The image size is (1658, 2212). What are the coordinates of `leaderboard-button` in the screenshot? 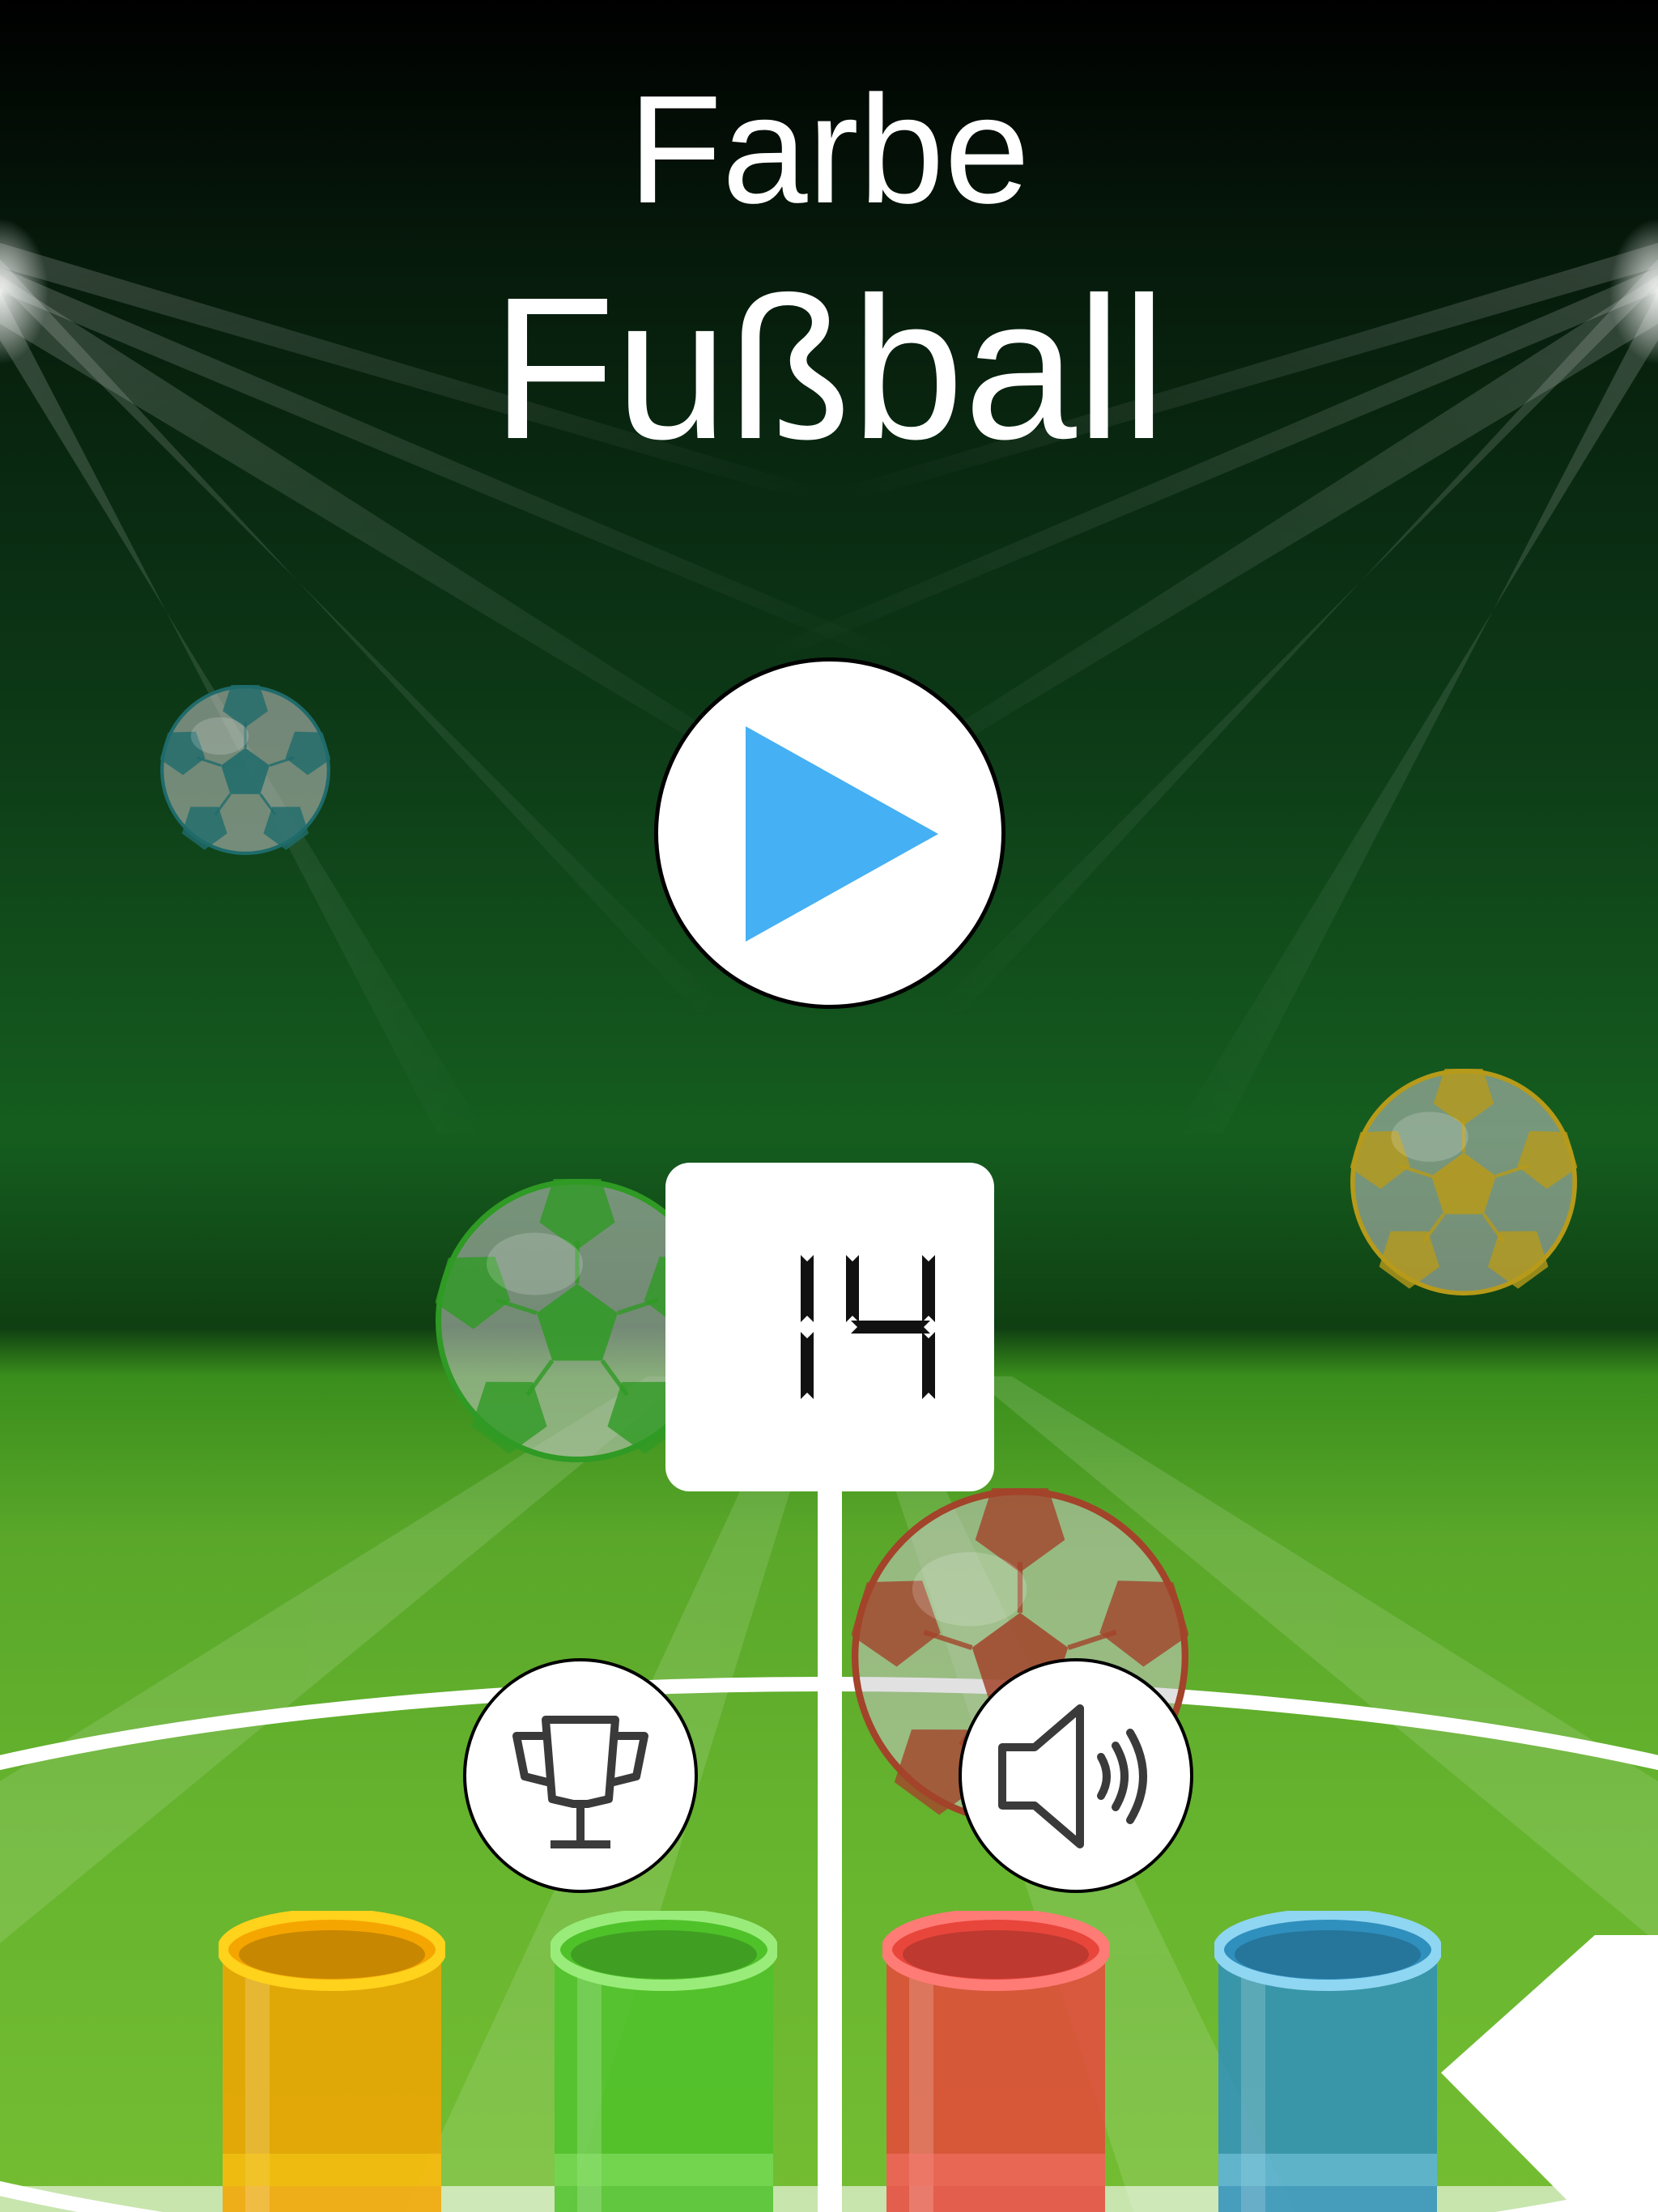 It's located at (580, 1776).